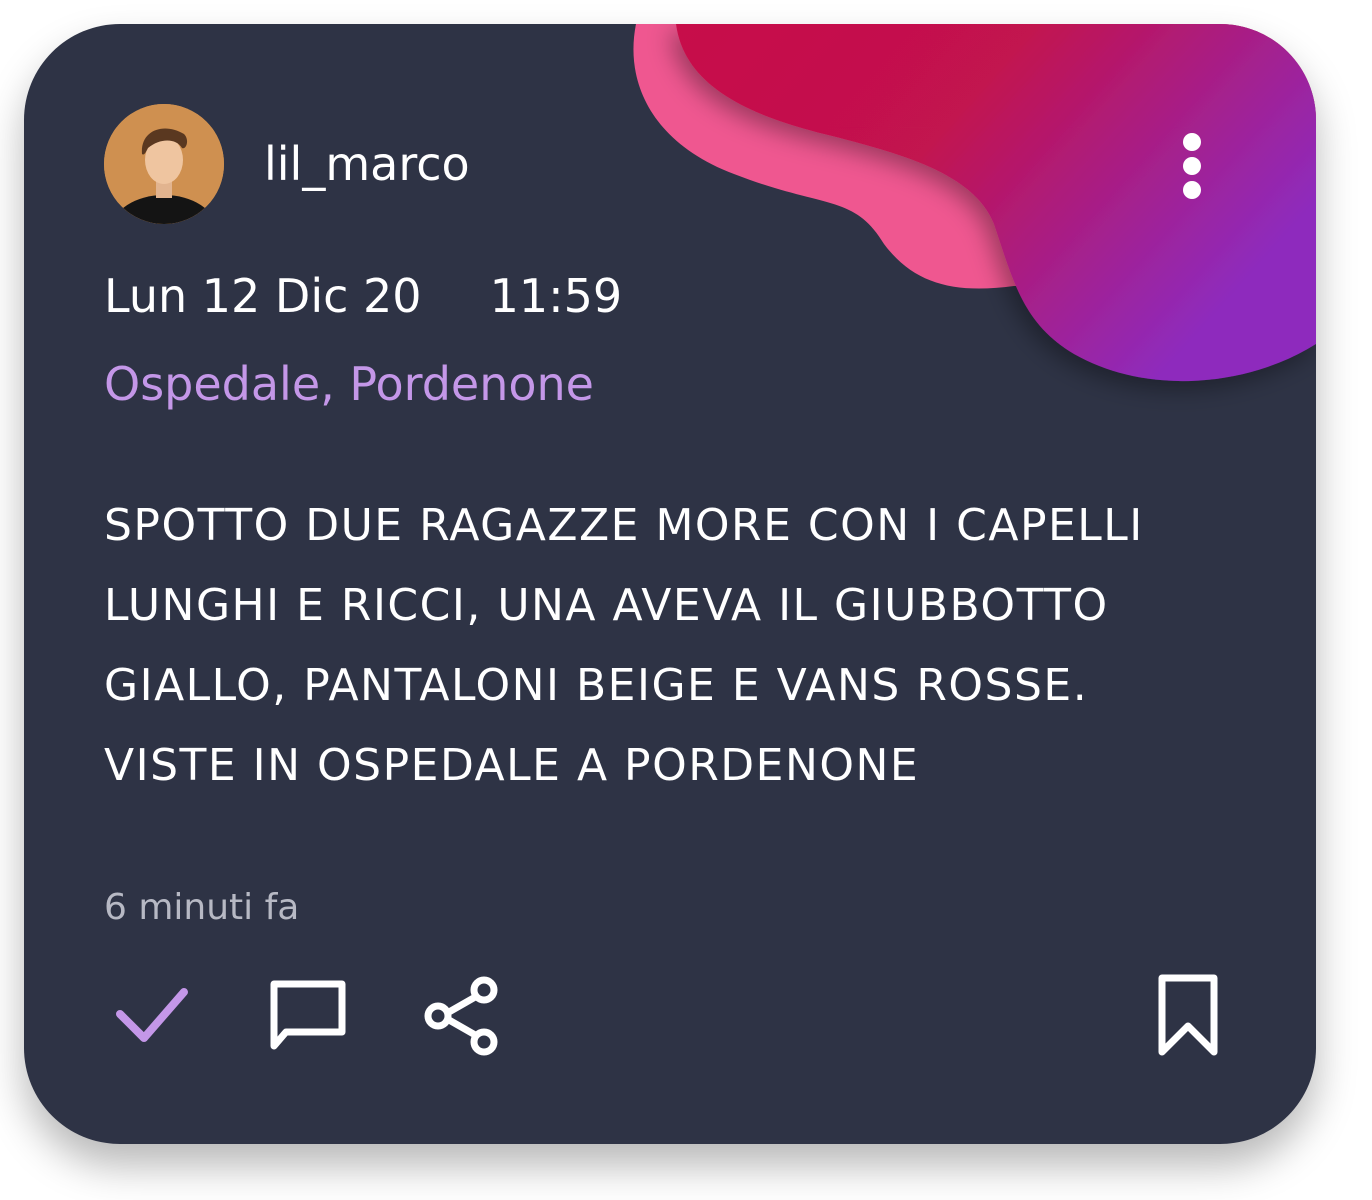  I want to click on post-time: 11:59, so click(556, 296).